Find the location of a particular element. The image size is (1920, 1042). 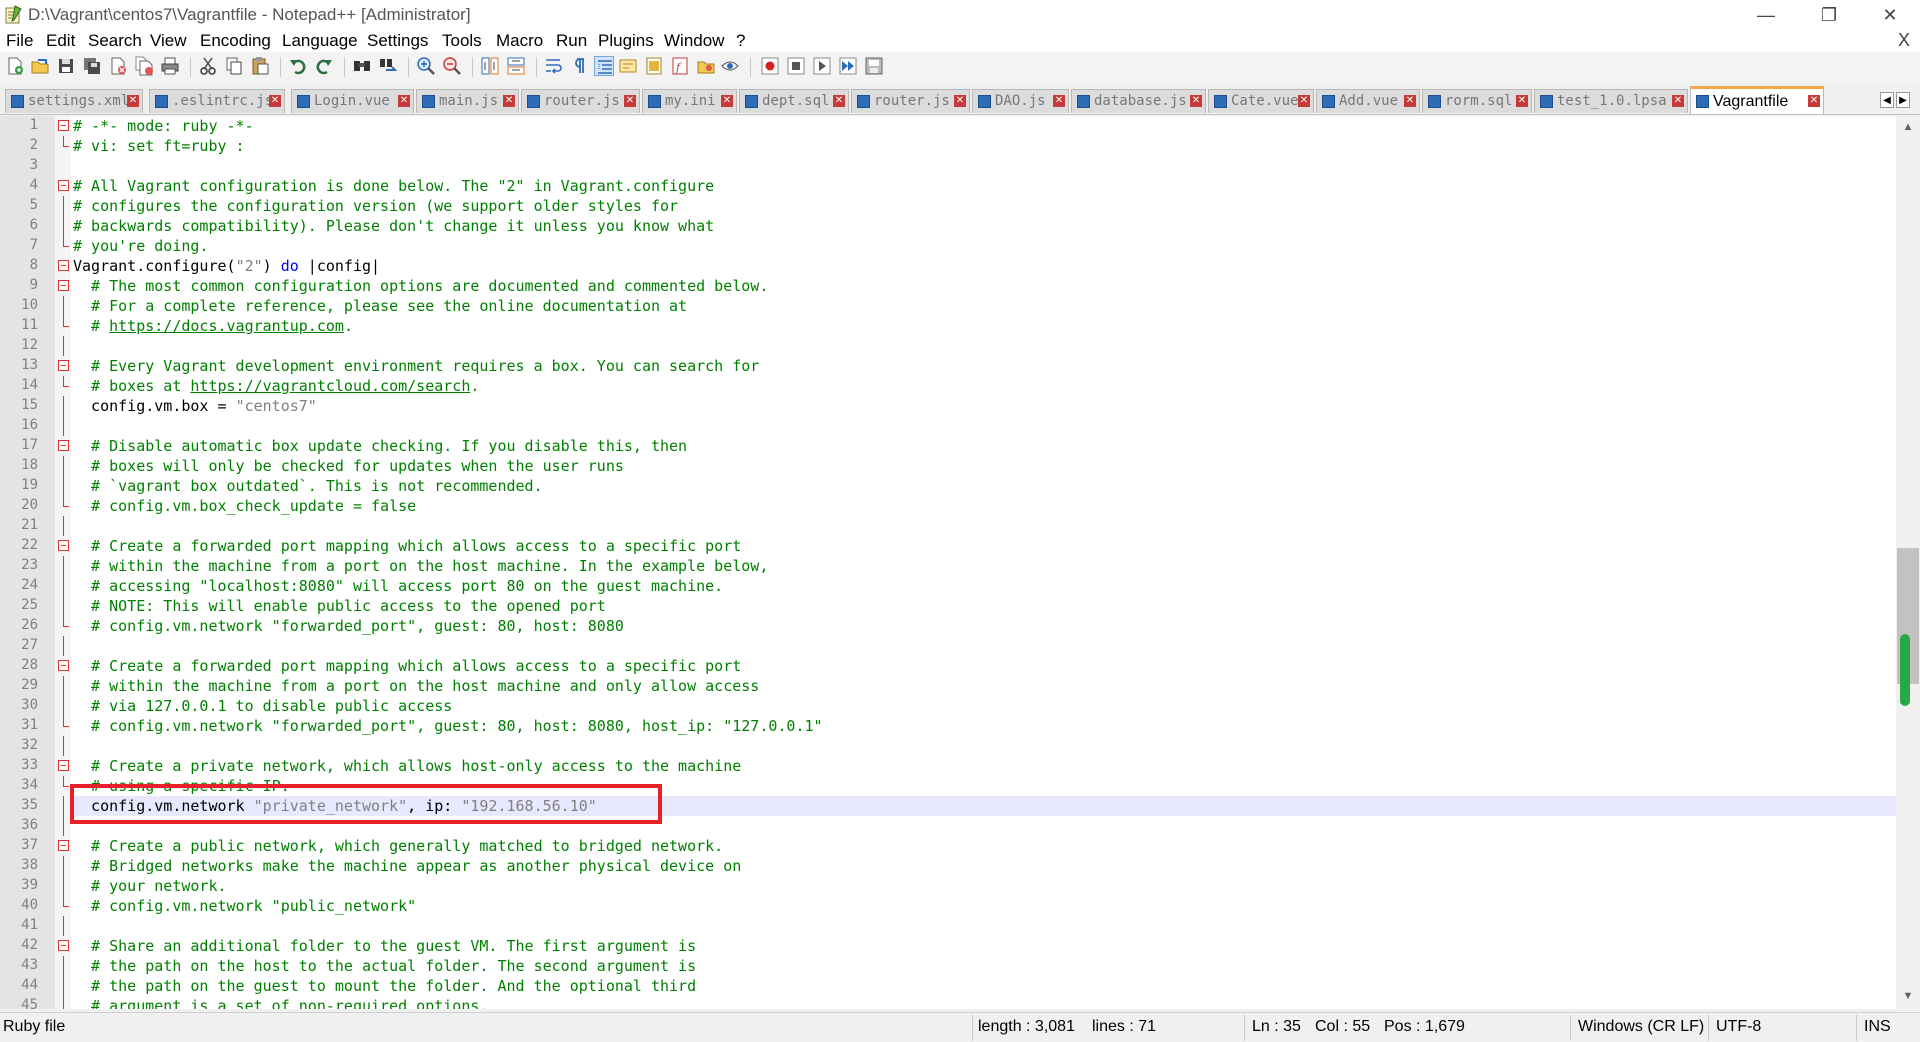

tab-router-js-2: router.js ✕ is located at coordinates (910, 101).